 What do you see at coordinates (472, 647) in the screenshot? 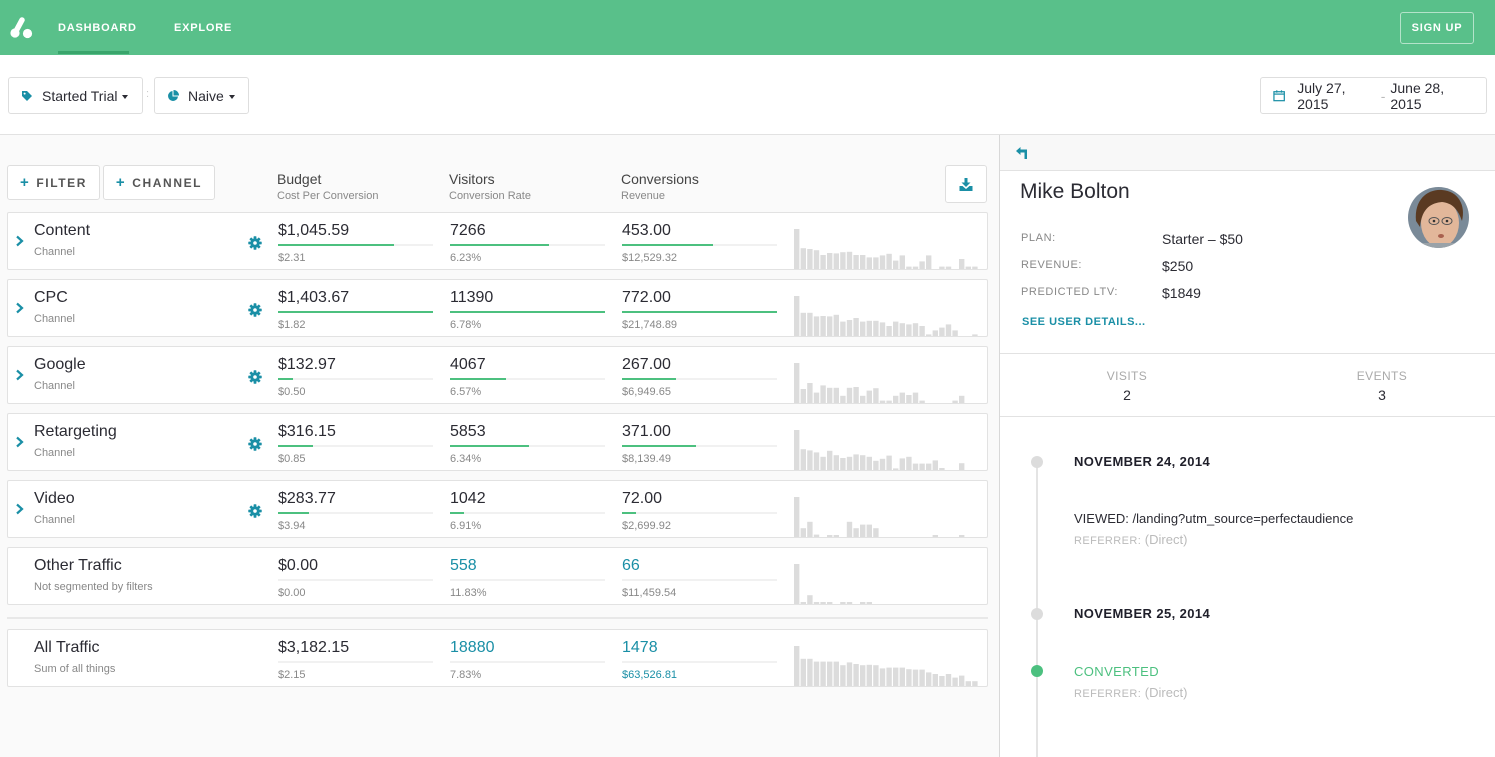
I see `visitors-value: 18880` at bounding box center [472, 647].